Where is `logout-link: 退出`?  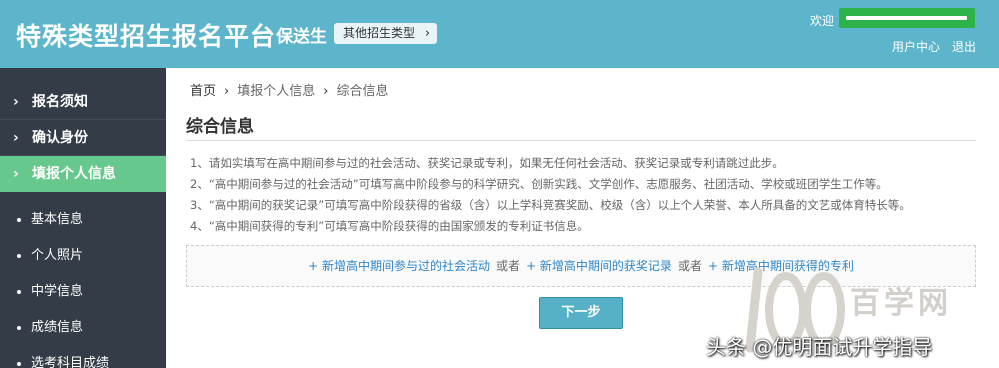
logout-link: 退出 is located at coordinates (964, 46).